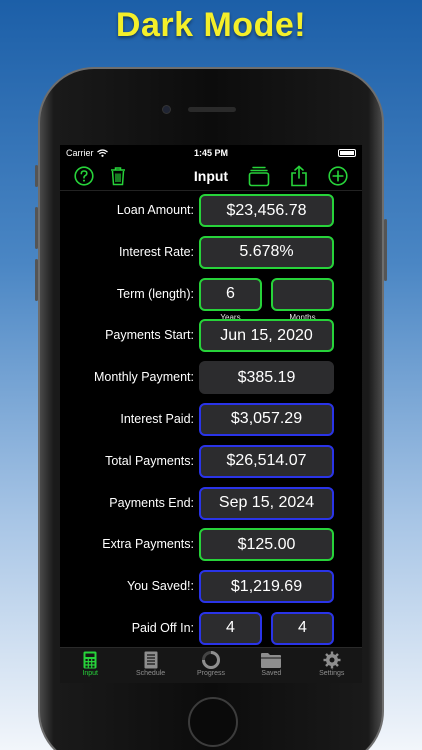 Image resolution: width=422 pixels, height=750 pixels. Describe the element at coordinates (90, 660) in the screenshot. I see `calculator-icon` at that location.